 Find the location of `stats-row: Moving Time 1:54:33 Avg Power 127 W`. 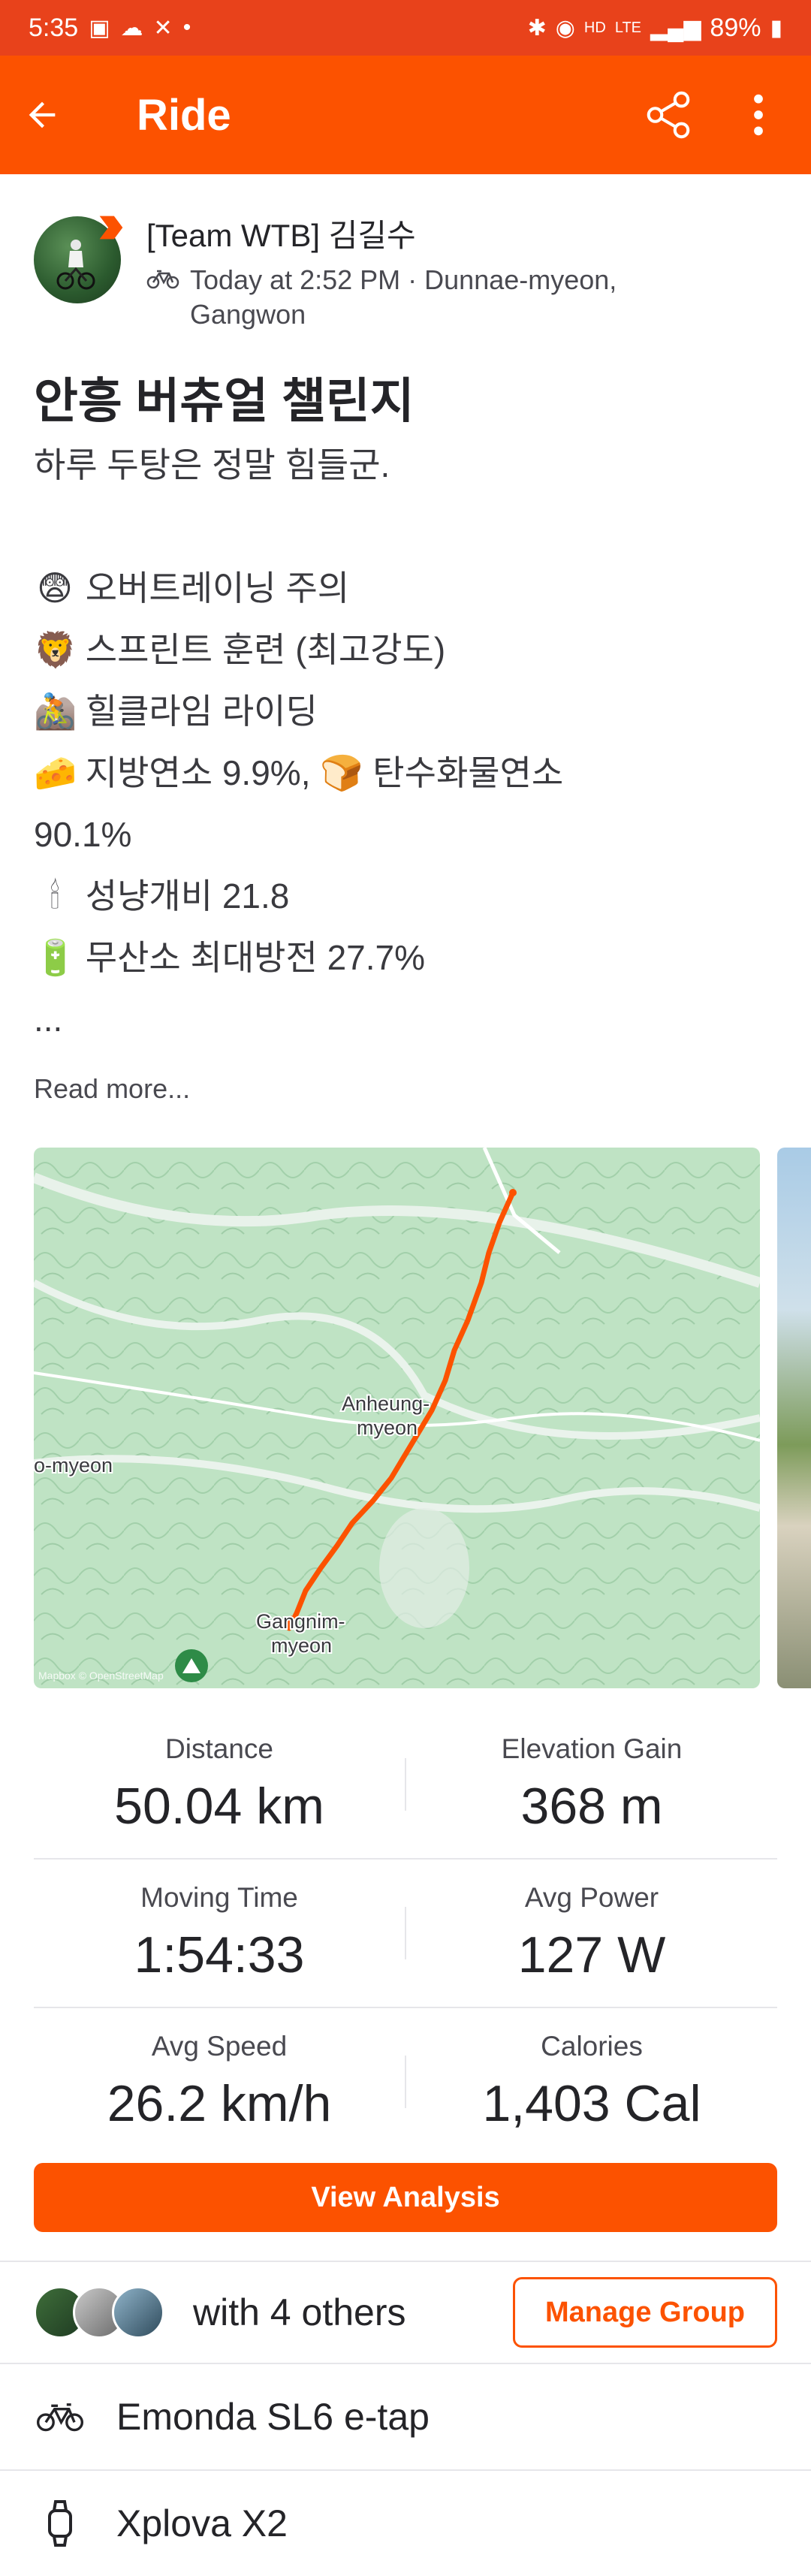

stats-row: Moving Time 1:54:33 Avg Power 127 W is located at coordinates (405, 1934).